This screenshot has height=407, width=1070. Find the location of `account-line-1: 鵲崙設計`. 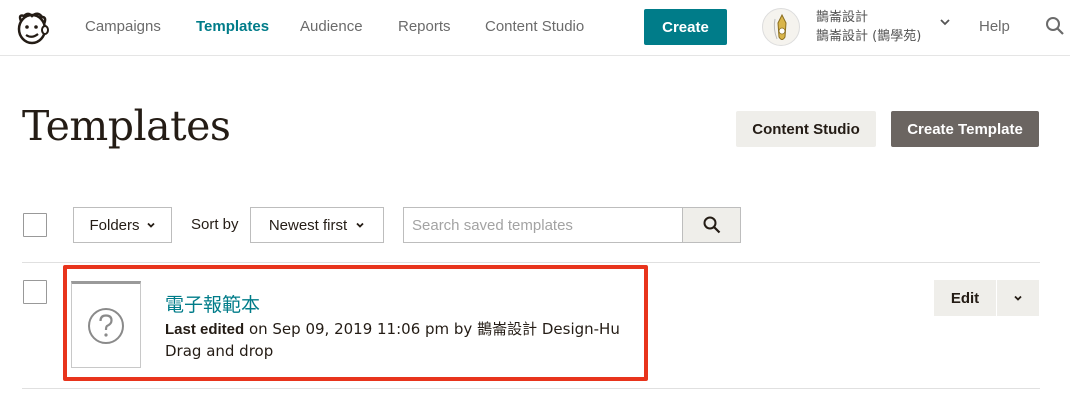

account-line-1: 鵲崙設計 is located at coordinates (842, 17).